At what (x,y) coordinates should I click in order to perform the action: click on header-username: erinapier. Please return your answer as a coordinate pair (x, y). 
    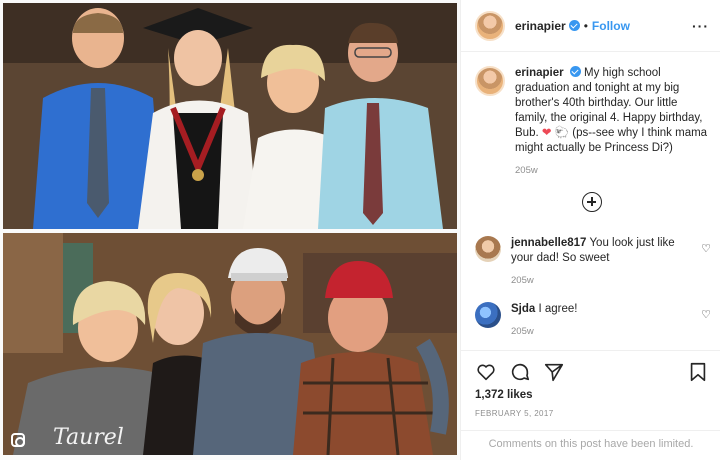
    Looking at the image, I should click on (540, 26).